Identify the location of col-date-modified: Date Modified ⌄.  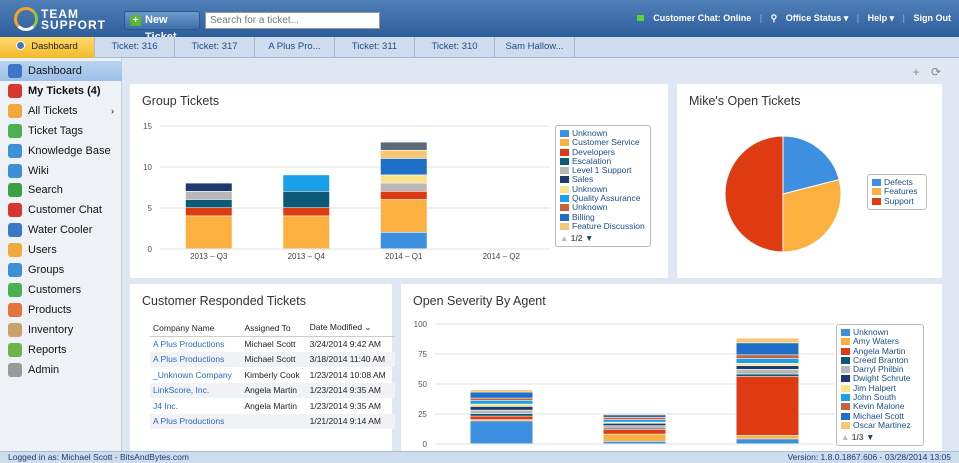
(350, 328).